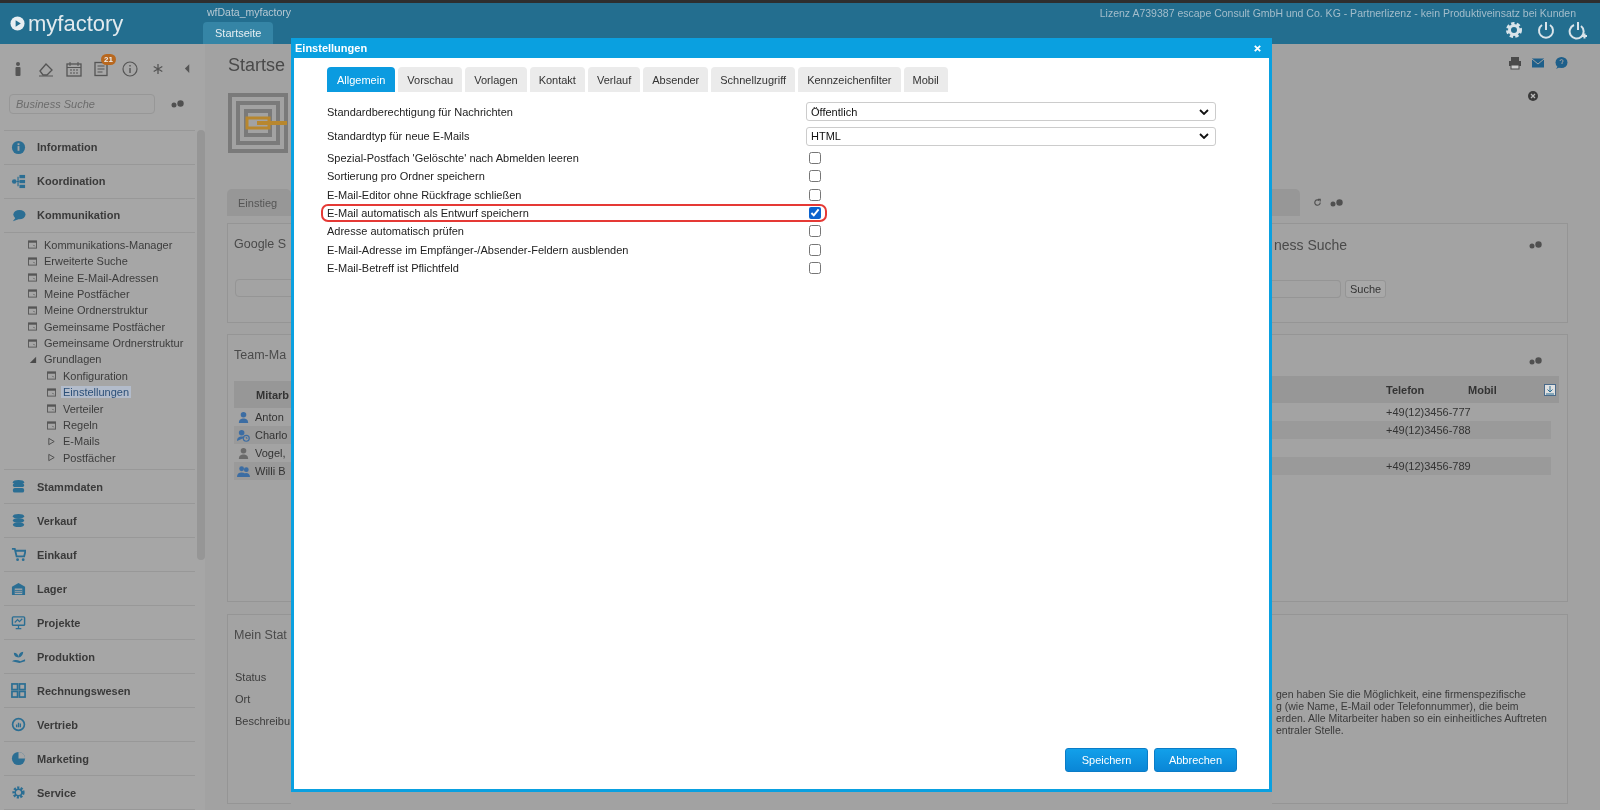  I want to click on column-header: Telefon, so click(1370, 389).